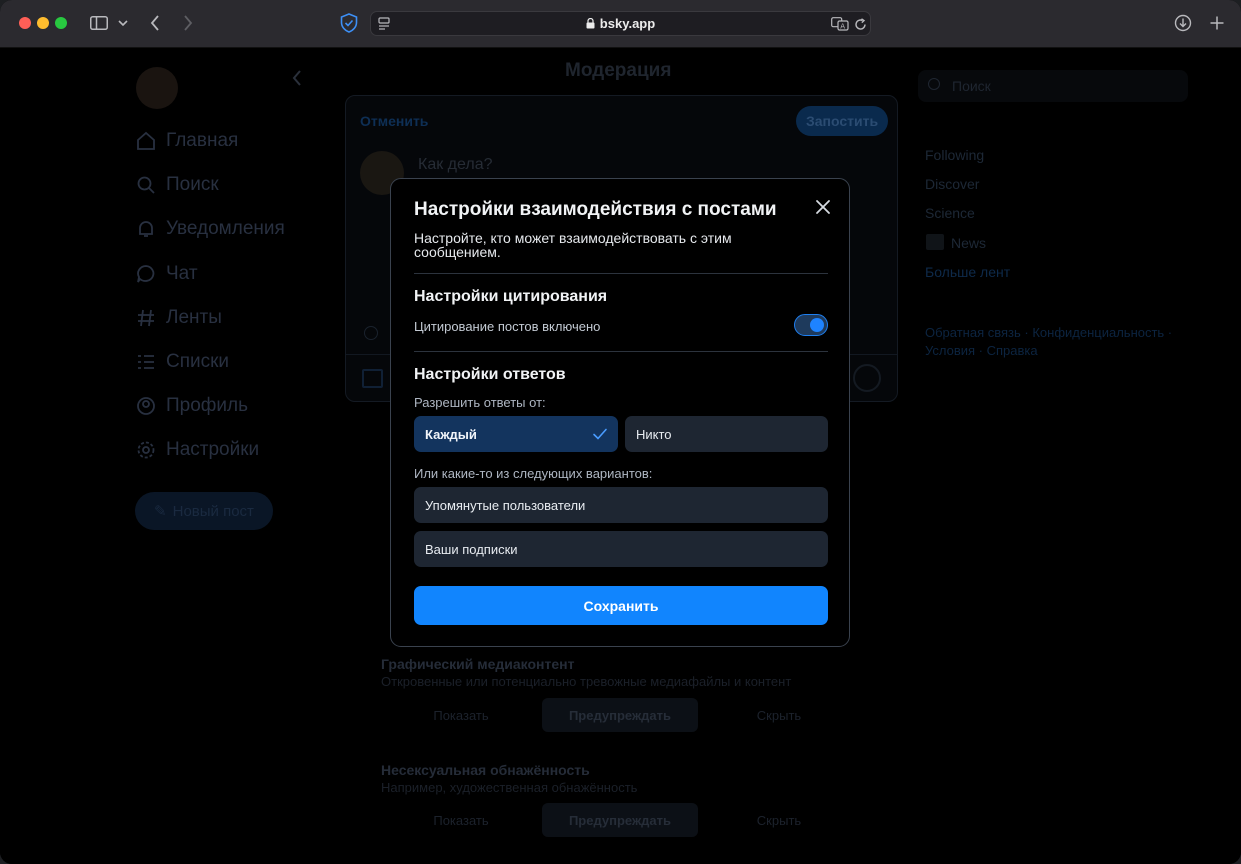  What do you see at coordinates (225, 228) in the screenshot?
I see `nav-notifications-label: Уведомления` at bounding box center [225, 228].